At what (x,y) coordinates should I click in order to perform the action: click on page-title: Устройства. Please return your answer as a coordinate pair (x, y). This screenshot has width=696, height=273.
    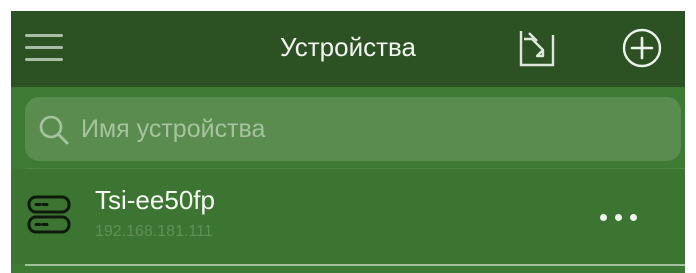
    Looking at the image, I should click on (348, 47).